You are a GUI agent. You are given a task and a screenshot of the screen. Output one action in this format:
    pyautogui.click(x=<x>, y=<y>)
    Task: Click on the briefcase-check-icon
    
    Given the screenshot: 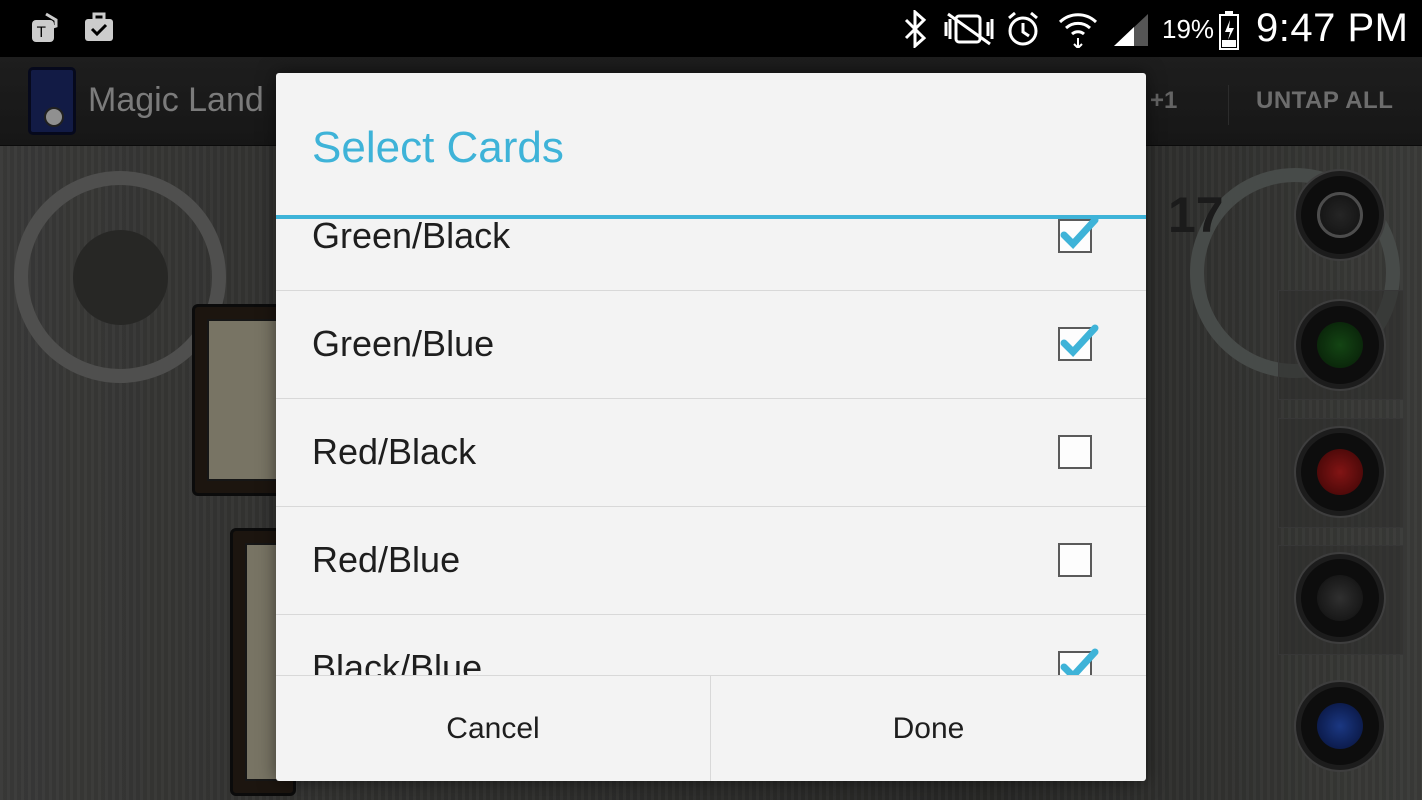 What is the action you would take?
    pyautogui.click(x=99, y=27)
    